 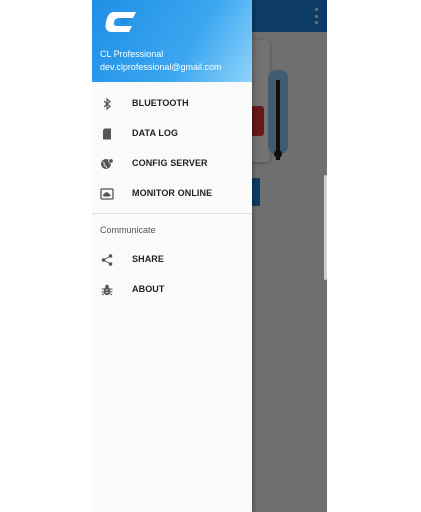 I want to click on menu-item-monitor-online: MONITOR ONLINE, so click(x=172, y=194).